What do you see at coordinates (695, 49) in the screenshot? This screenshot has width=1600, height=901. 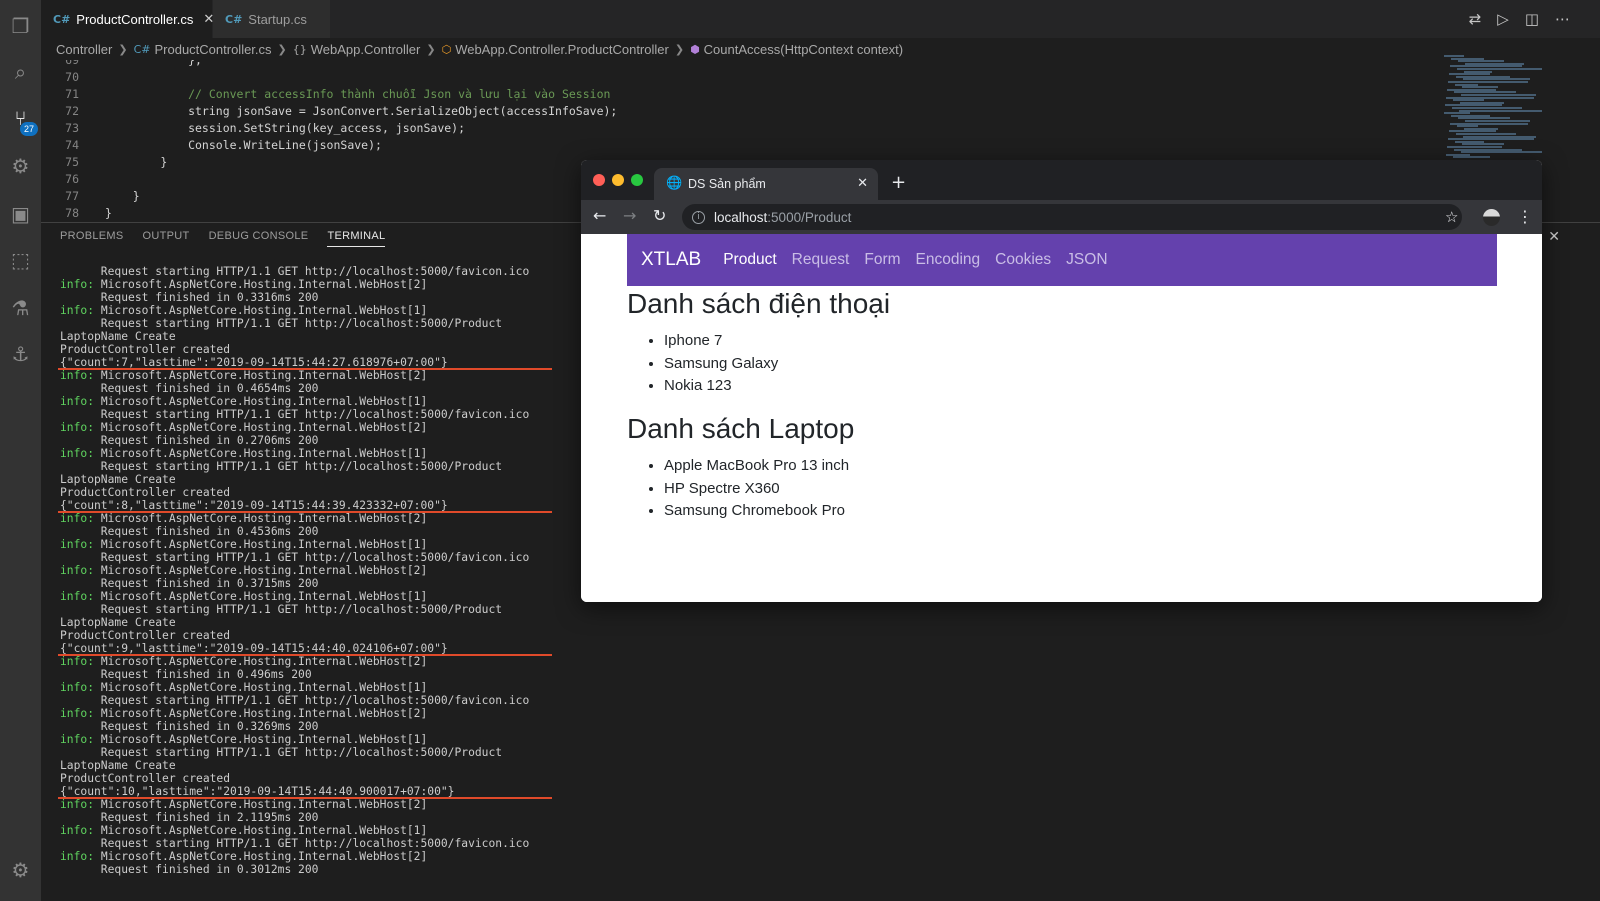 I see `method-icon: ⬢` at bounding box center [695, 49].